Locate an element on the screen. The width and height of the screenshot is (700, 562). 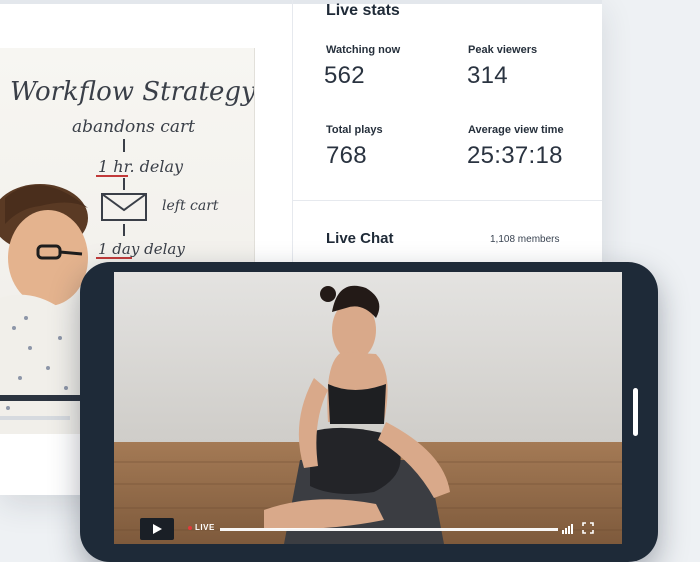
whiteboard-line-2: 1 hr. delay is located at coordinates (141, 166).